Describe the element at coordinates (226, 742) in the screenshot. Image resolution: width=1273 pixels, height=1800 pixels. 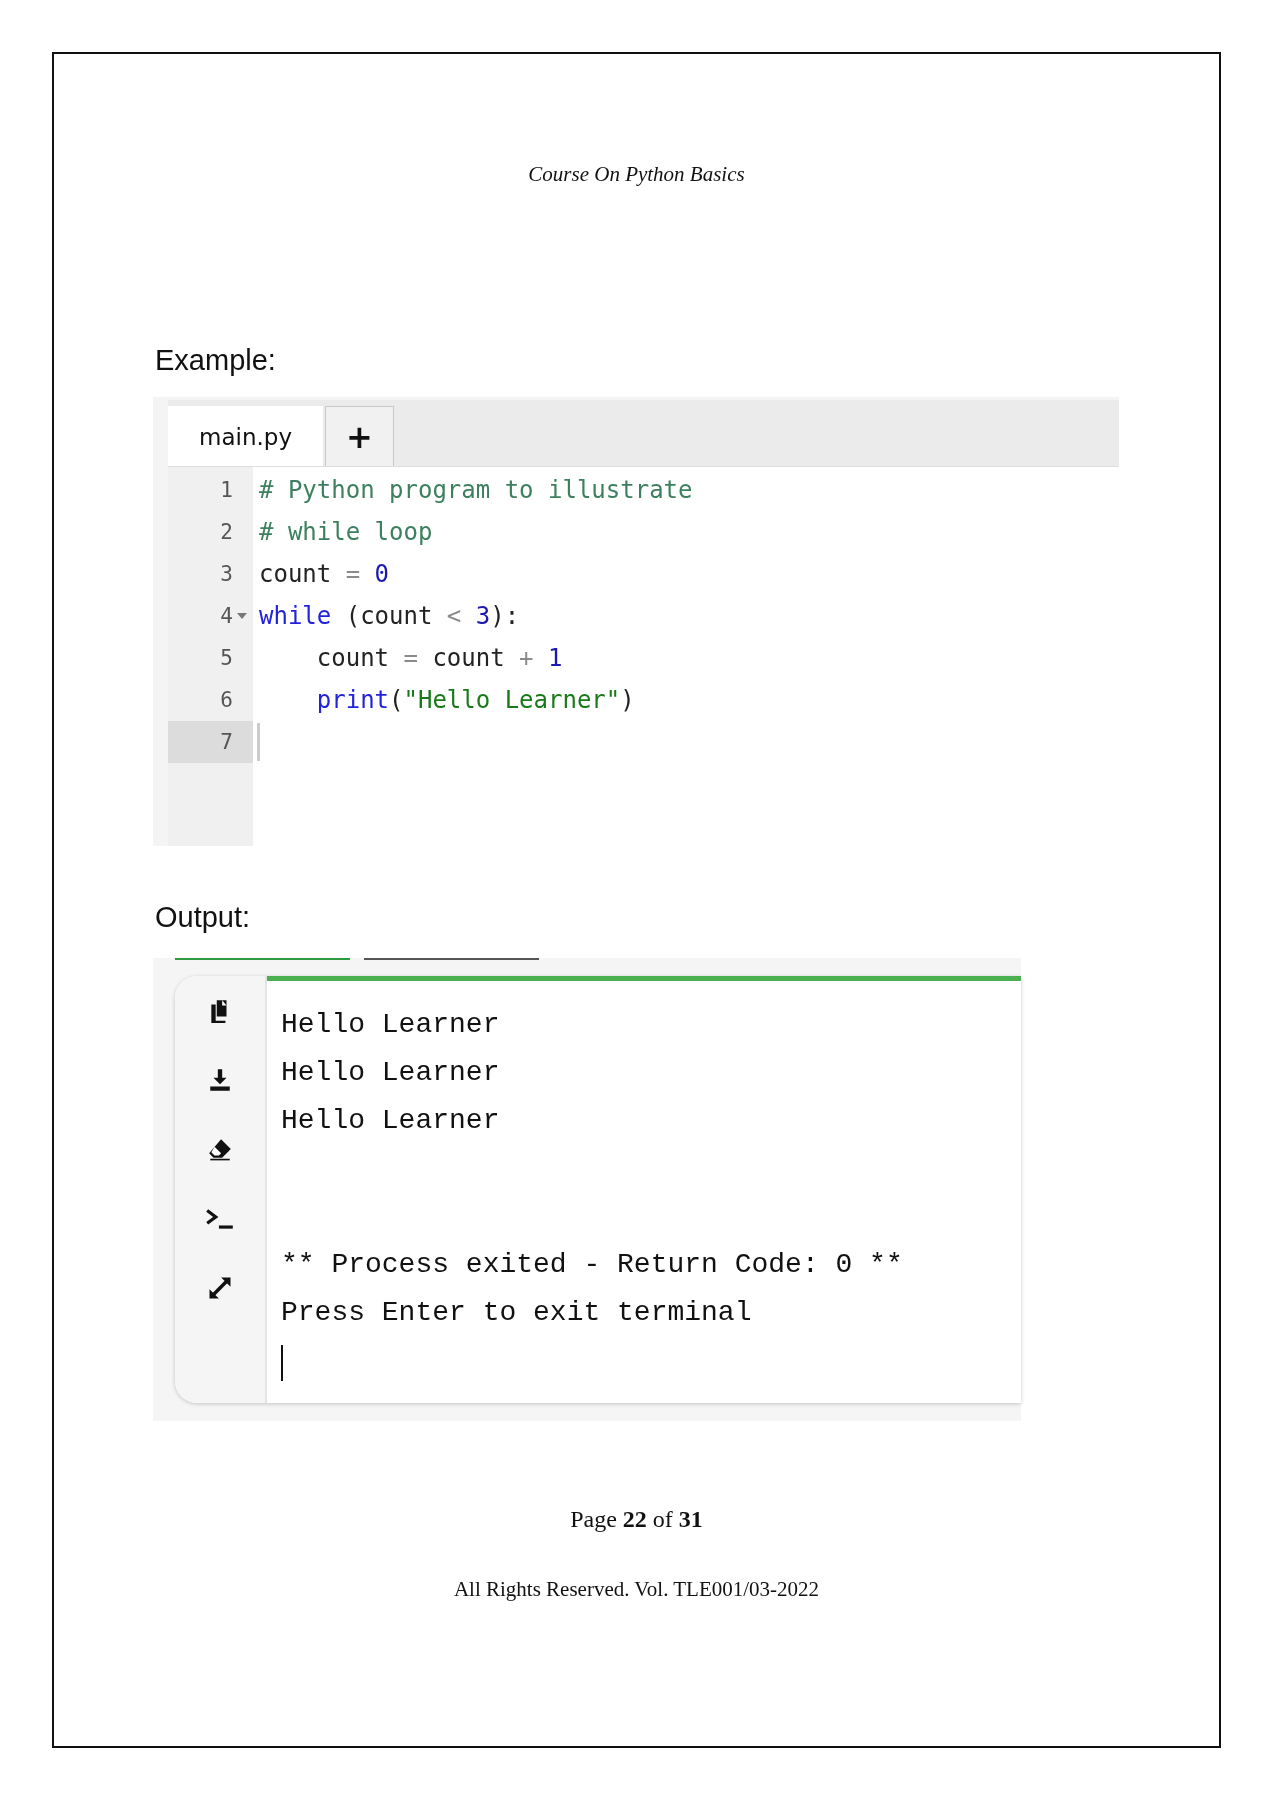
I see `line-number: 7` at that location.